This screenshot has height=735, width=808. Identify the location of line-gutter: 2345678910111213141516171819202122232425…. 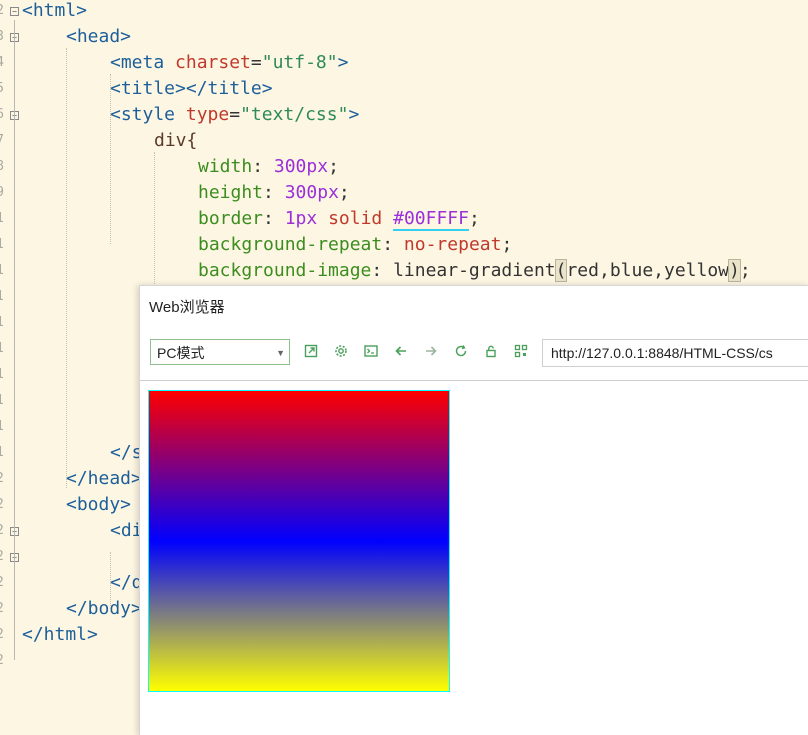
(11, 367).